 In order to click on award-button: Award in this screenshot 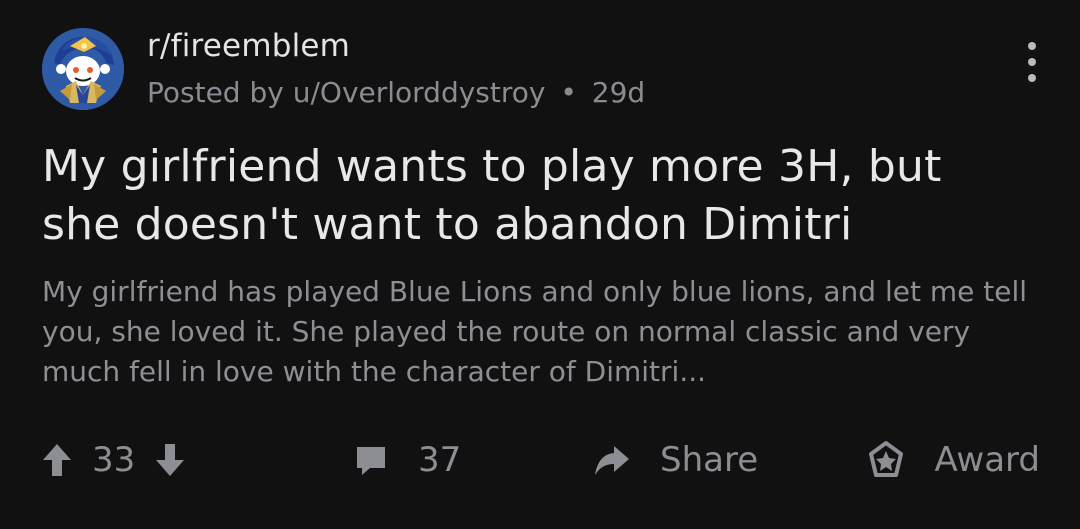, I will do `click(953, 460)`.